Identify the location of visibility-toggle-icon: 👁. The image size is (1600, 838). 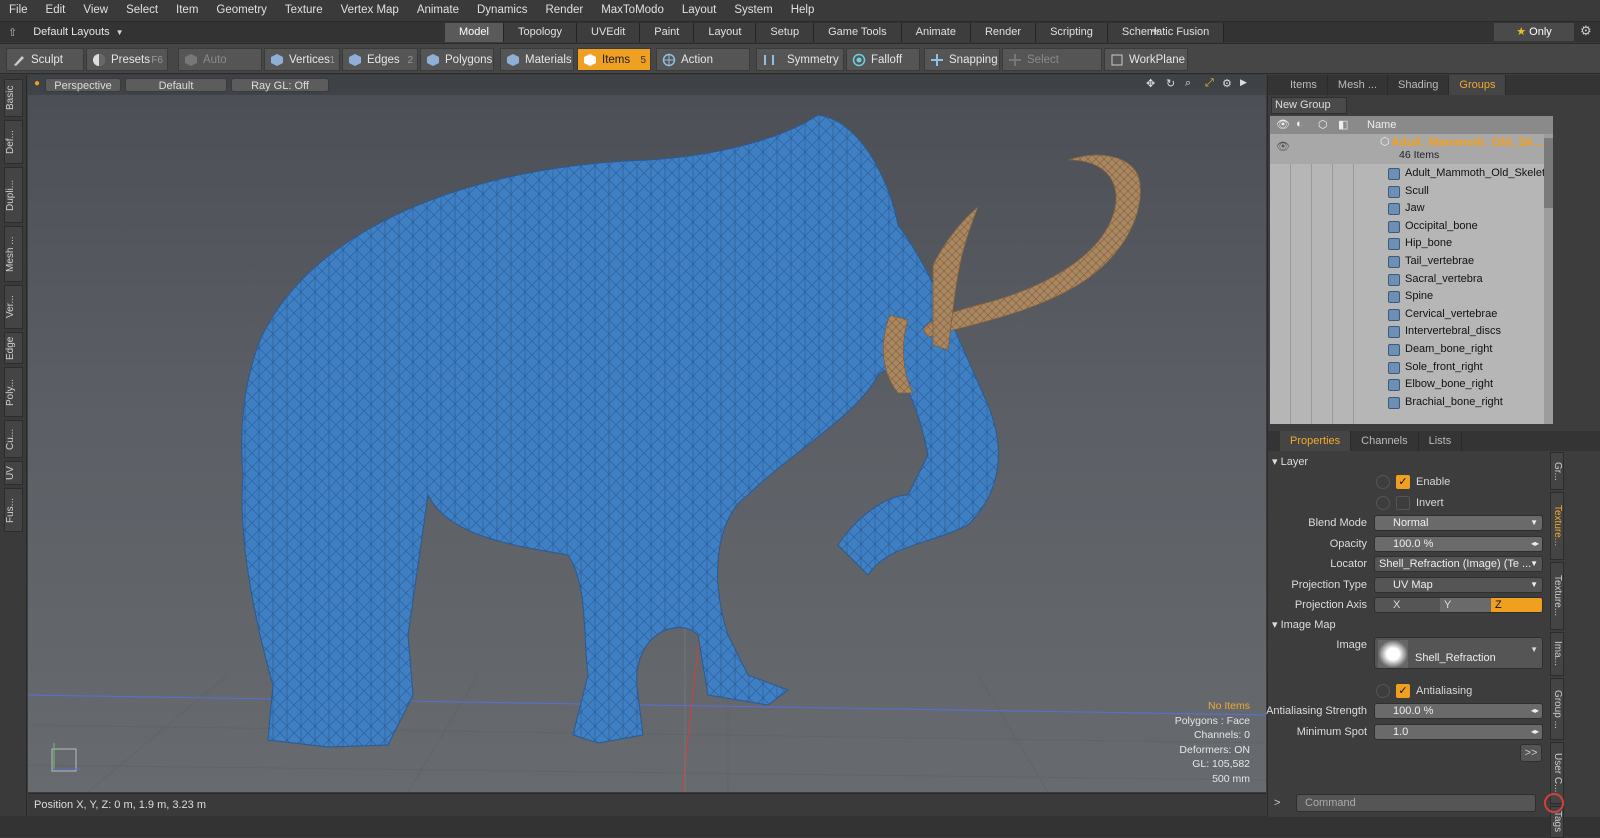
(1283, 146).